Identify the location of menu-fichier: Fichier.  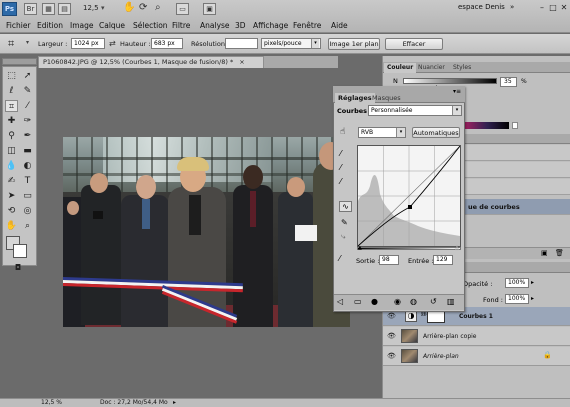
(18, 25).